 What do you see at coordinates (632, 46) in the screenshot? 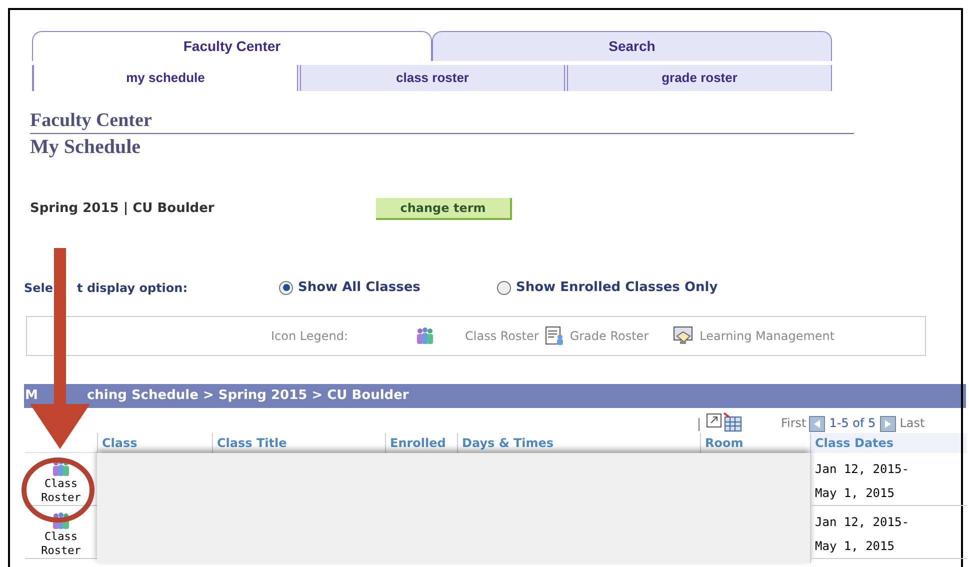
I see `tab: Search` at bounding box center [632, 46].